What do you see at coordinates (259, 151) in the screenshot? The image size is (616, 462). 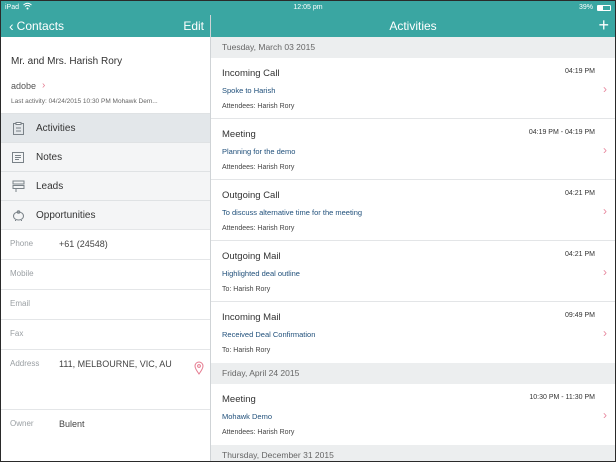 I see `activity-subject: Planning for the demo` at bounding box center [259, 151].